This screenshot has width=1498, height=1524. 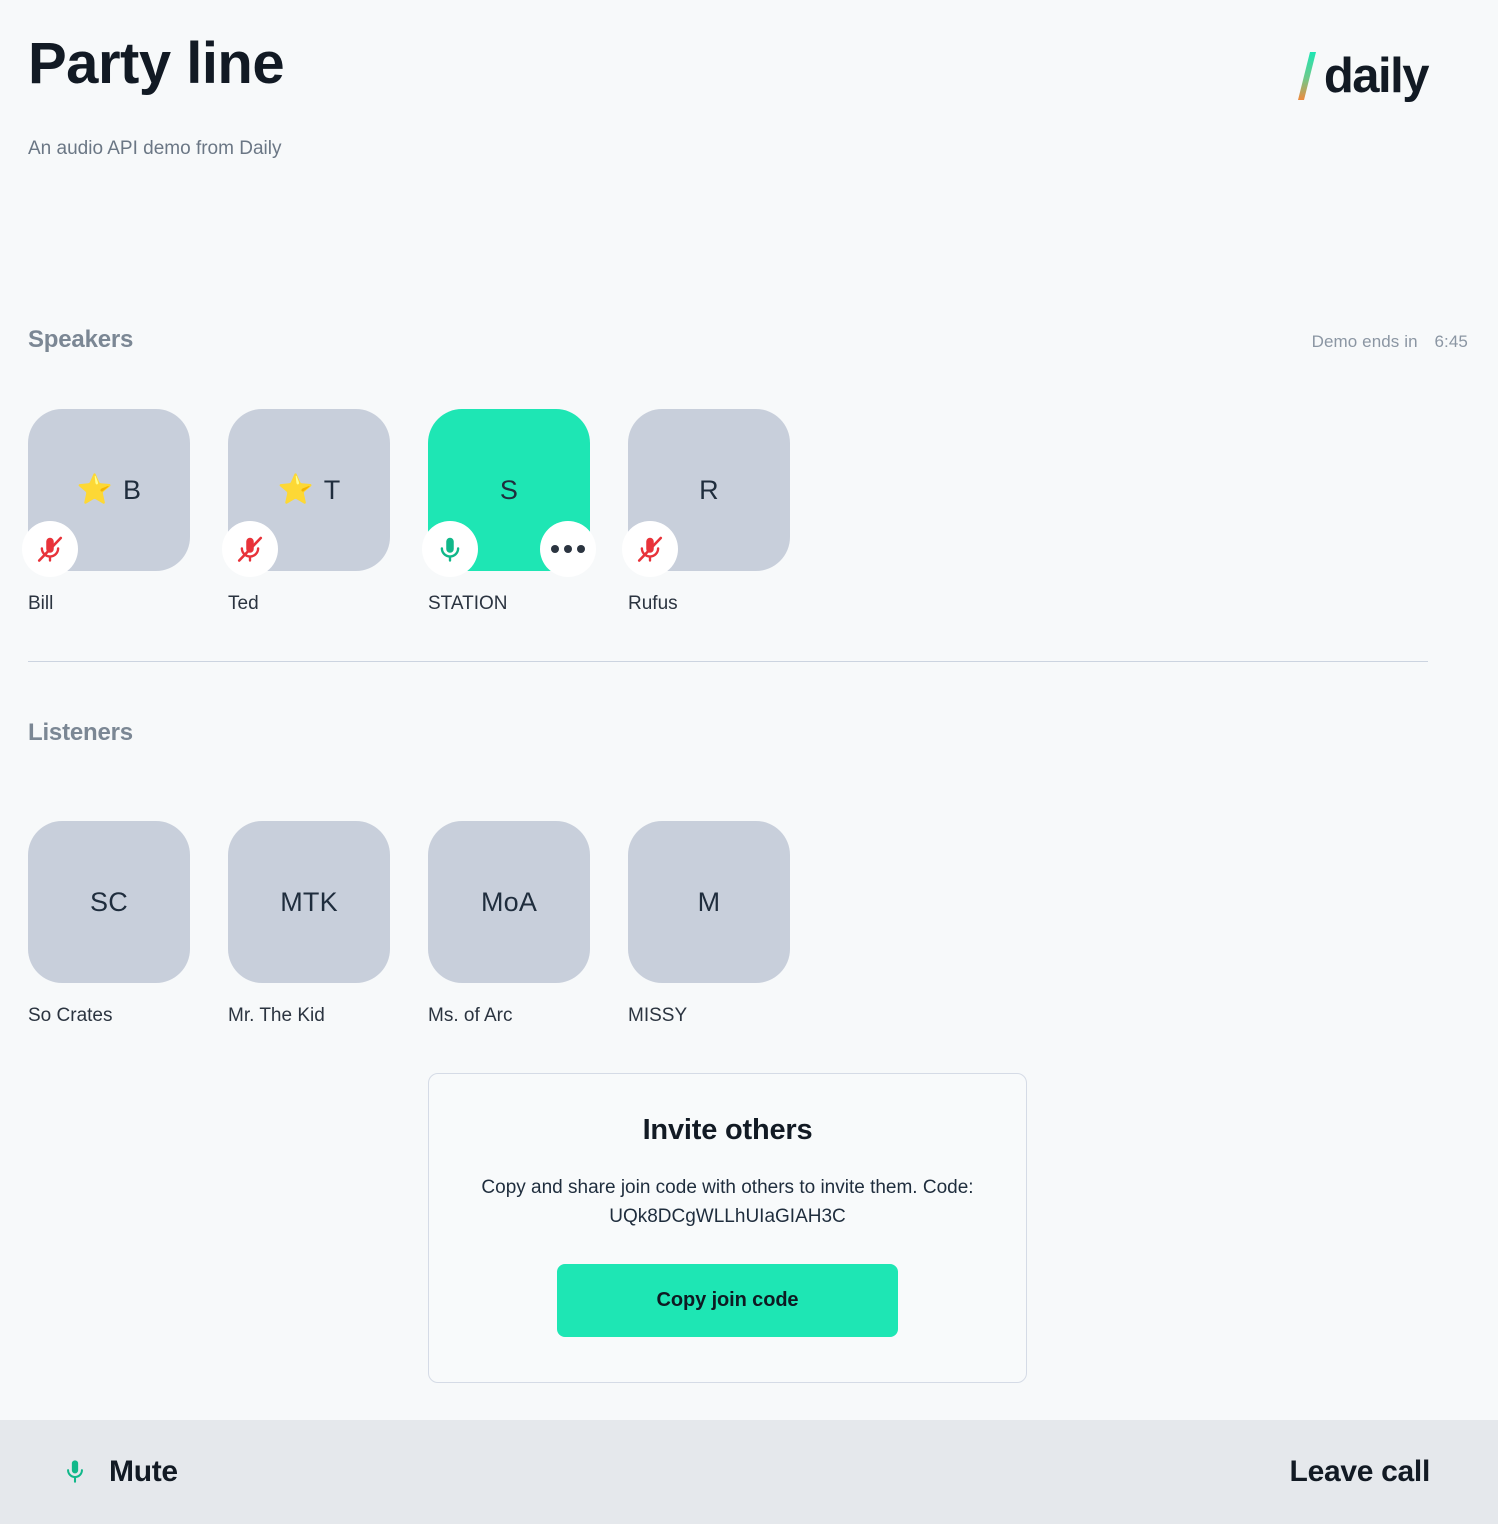 What do you see at coordinates (468, 603) in the screenshot?
I see `participant-name: STATION` at bounding box center [468, 603].